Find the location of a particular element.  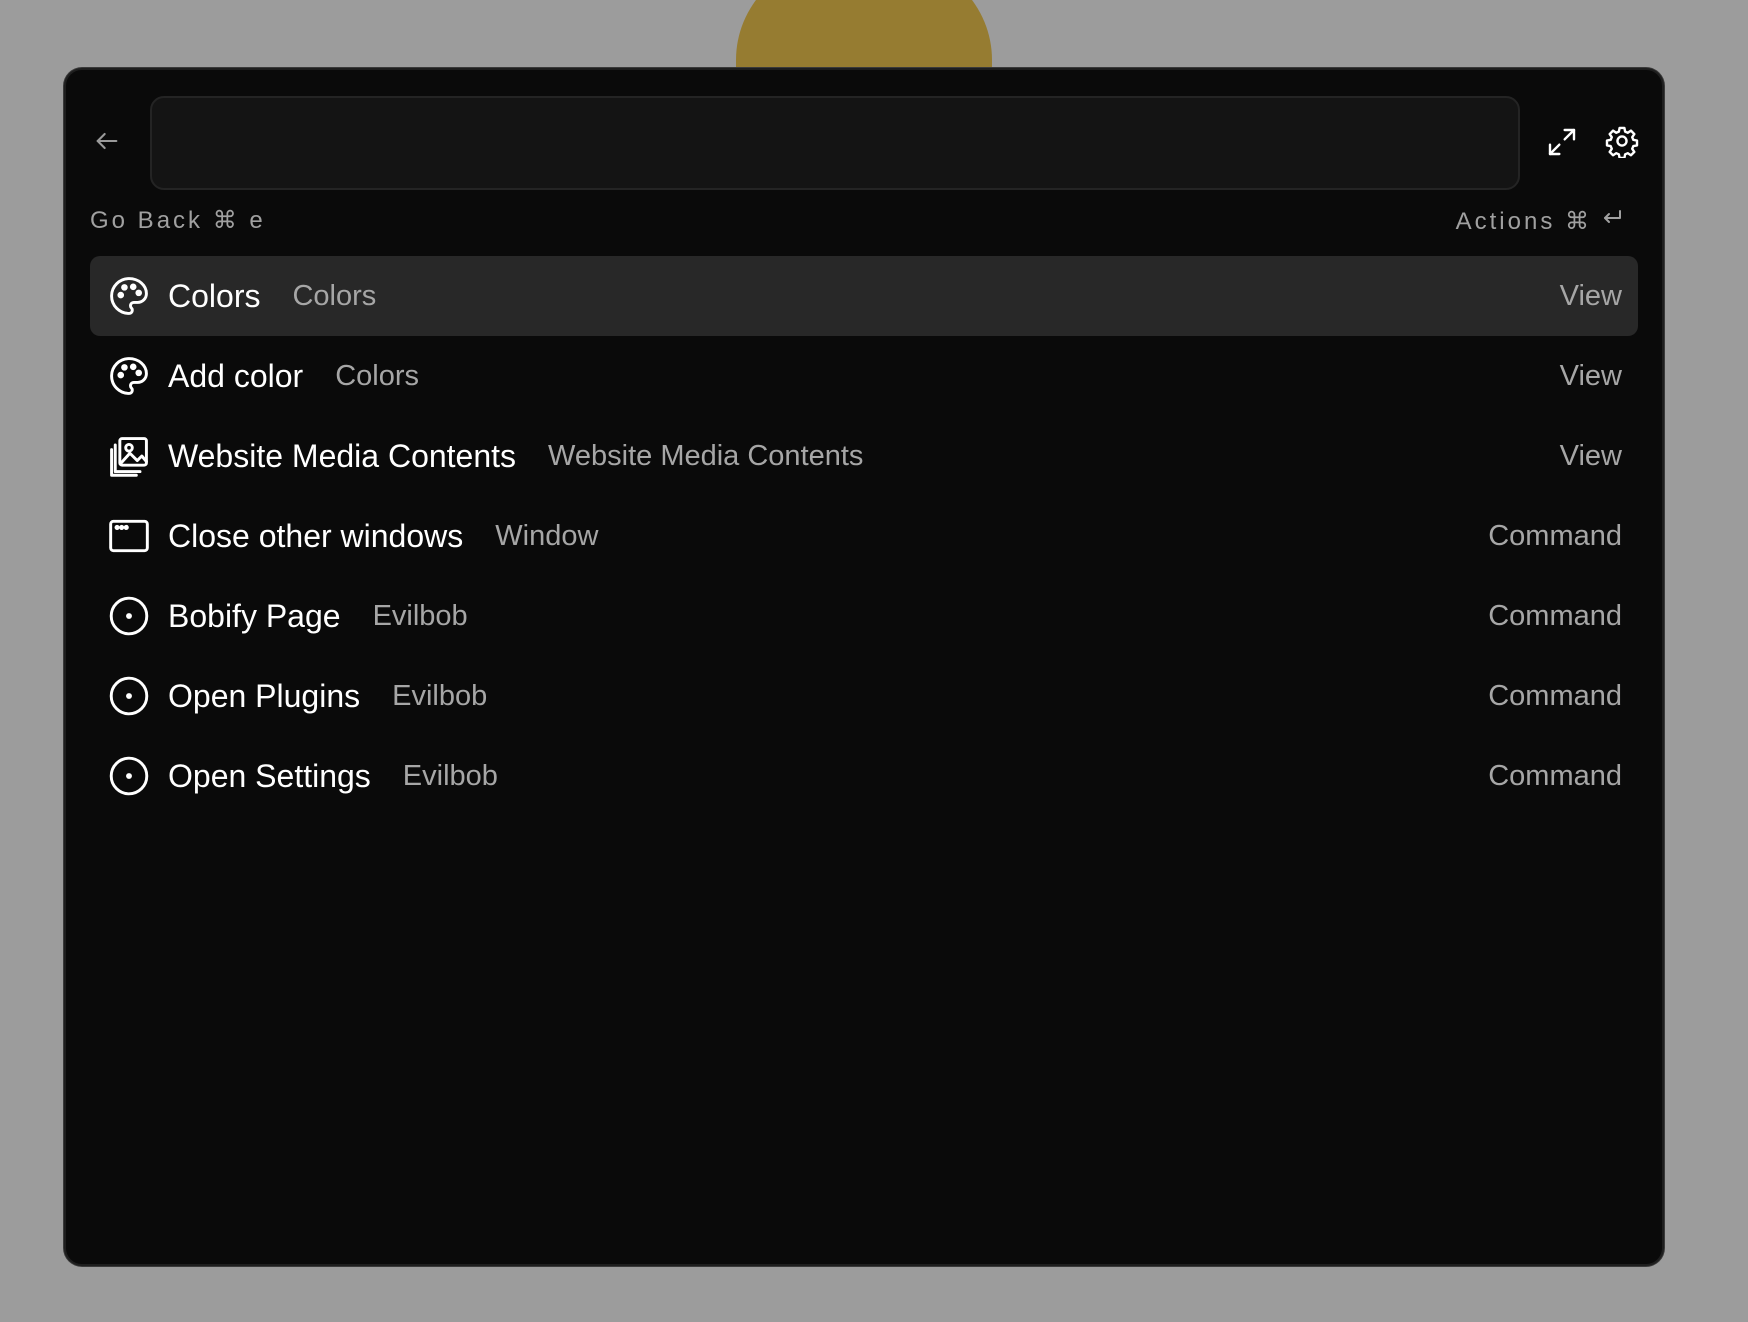

list-item: Open Settings Evilbob Command is located at coordinates (864, 776).